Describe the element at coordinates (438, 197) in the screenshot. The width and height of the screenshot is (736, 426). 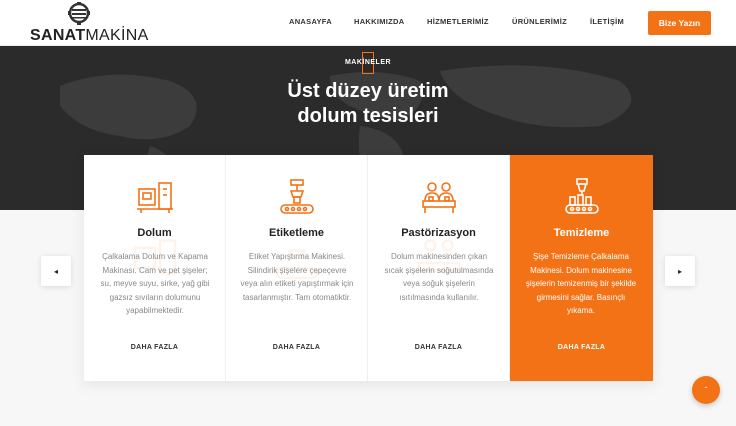
I see `pasteurization-icon` at that location.